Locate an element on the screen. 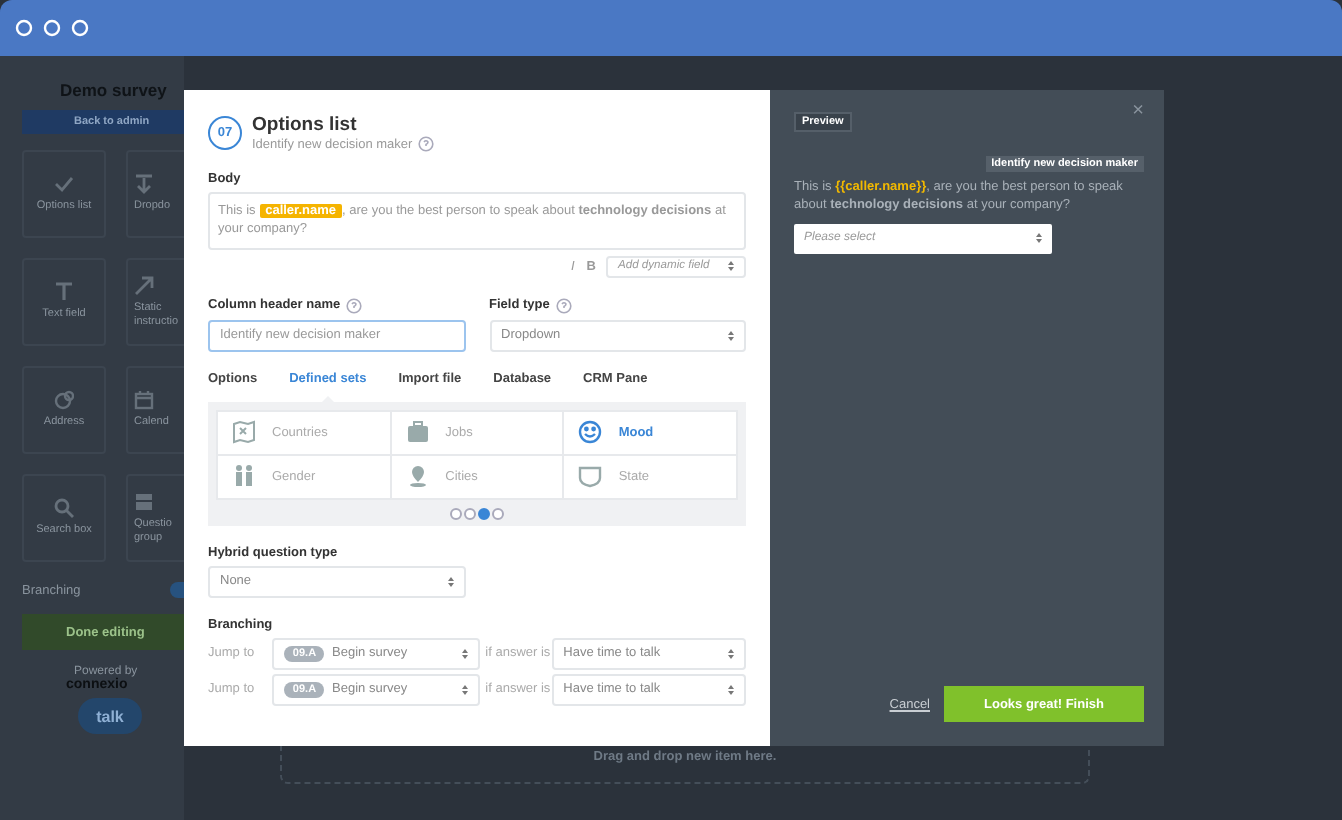 The image size is (1342, 820). download-icon is located at coordinates (144, 184).